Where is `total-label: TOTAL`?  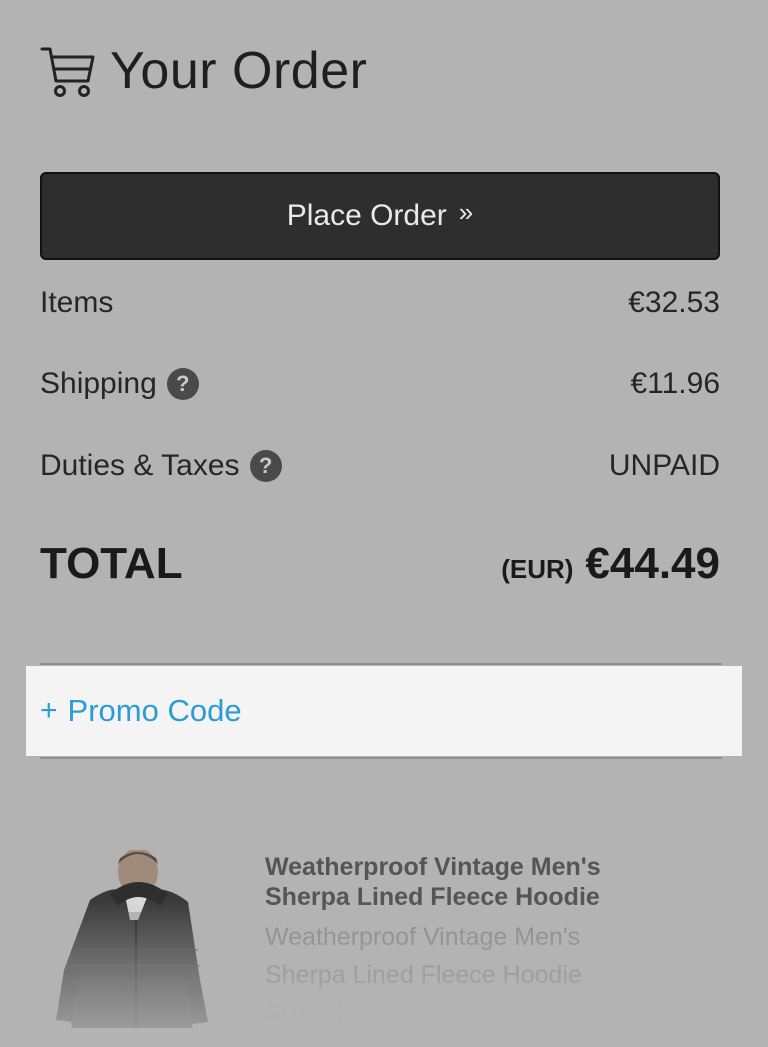 total-label: TOTAL is located at coordinates (111, 563).